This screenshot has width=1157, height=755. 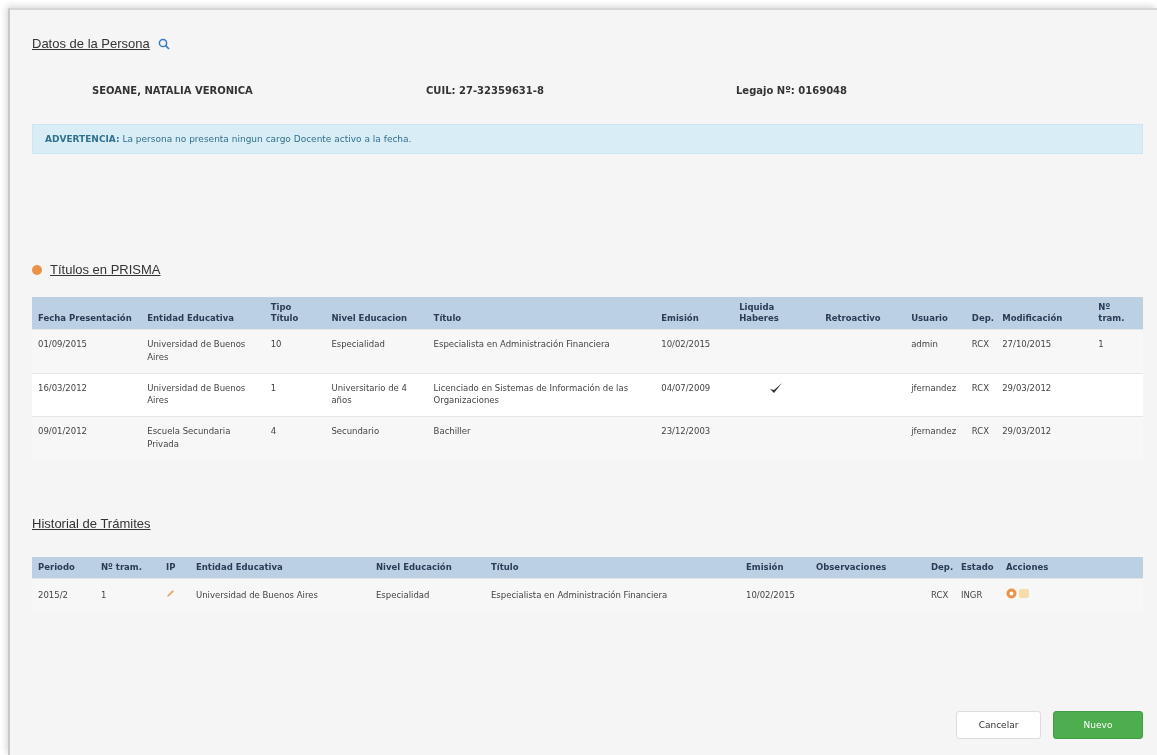 I want to click on column-header: Nivel Educación, so click(x=427, y=567).